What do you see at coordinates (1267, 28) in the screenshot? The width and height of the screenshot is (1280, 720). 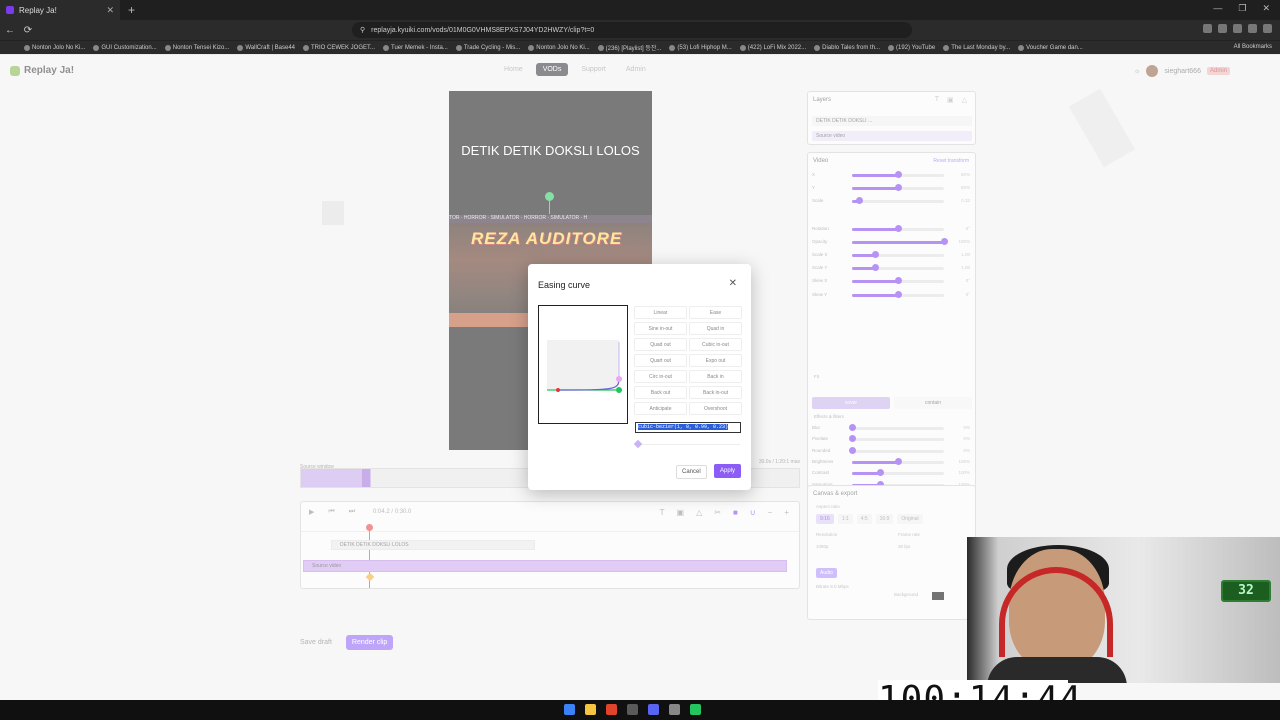 I see `profile-icon` at bounding box center [1267, 28].